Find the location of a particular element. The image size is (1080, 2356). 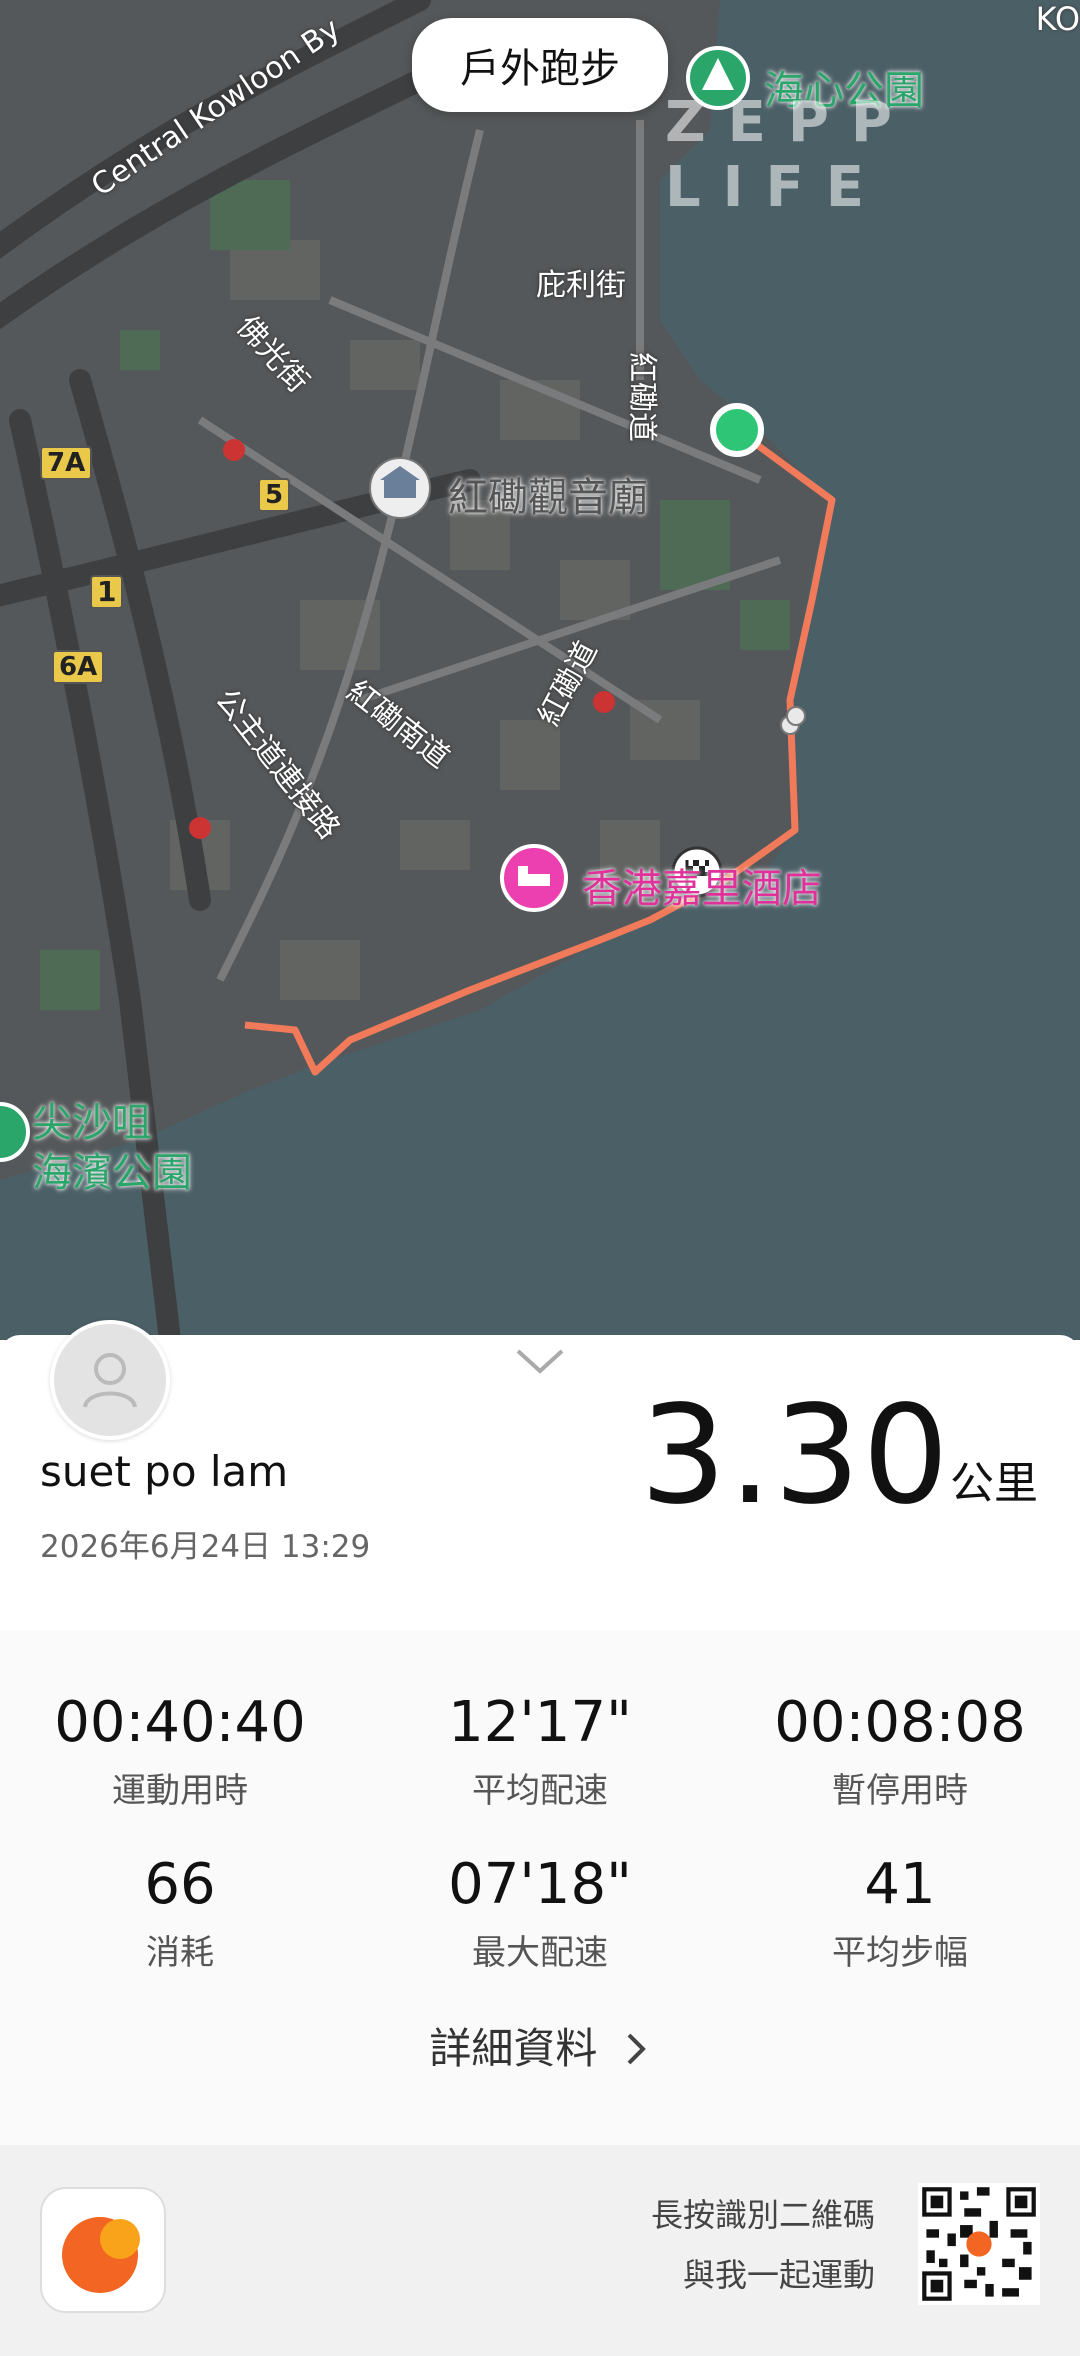

stat-value: 00:08:08 is located at coordinates (900, 1722).